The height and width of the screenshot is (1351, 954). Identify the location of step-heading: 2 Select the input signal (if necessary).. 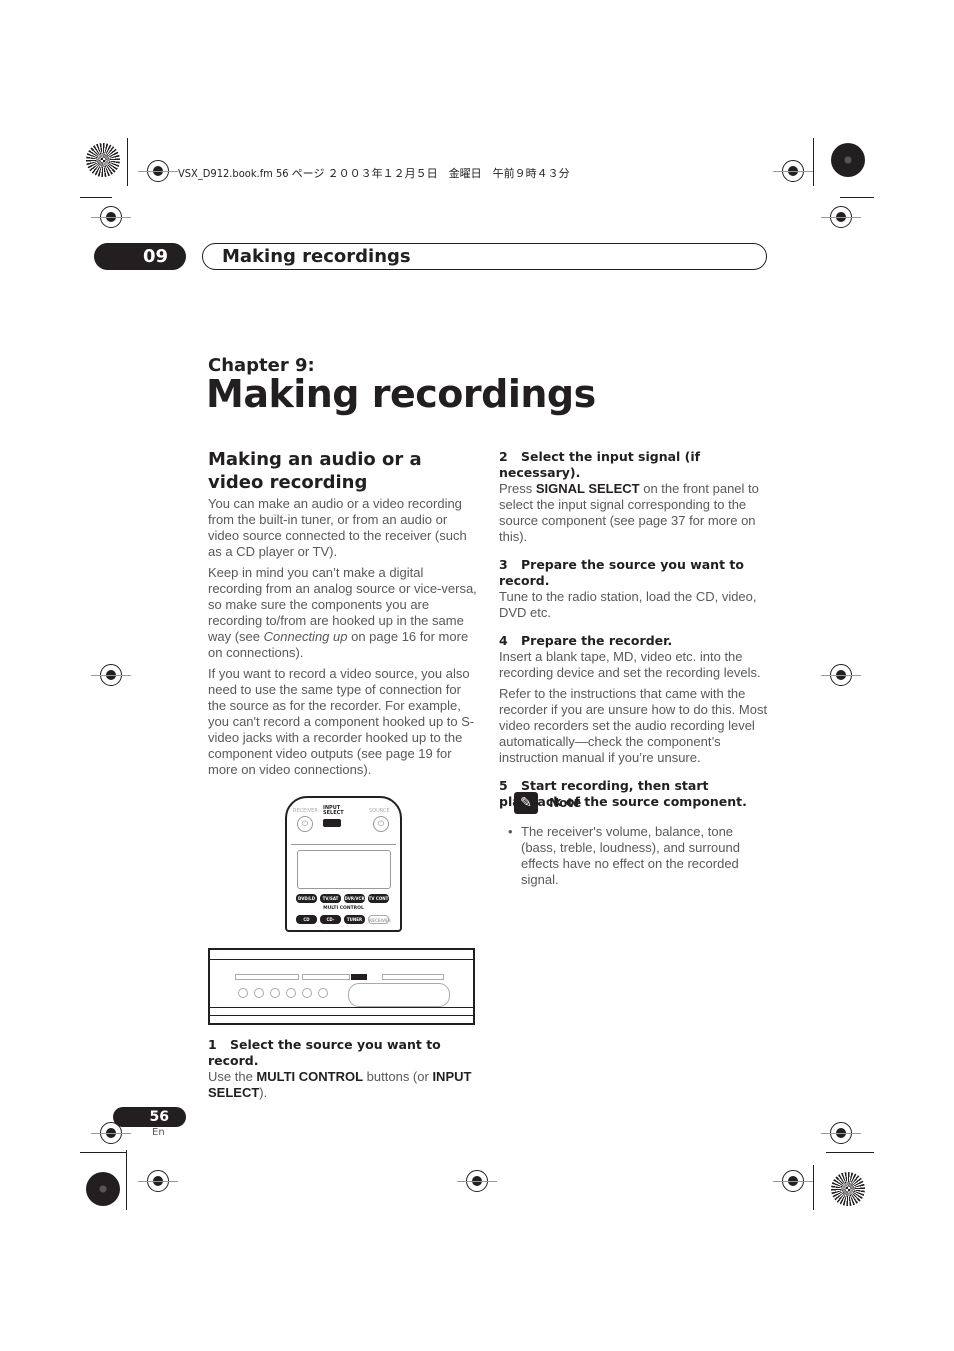
(635, 465).